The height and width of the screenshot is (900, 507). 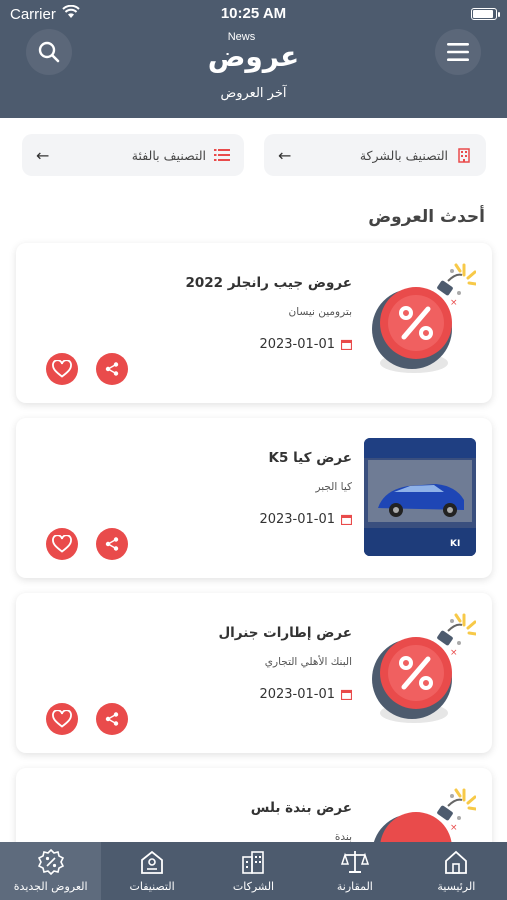 I want to click on tab-companies: الشركات, so click(x=253, y=871).